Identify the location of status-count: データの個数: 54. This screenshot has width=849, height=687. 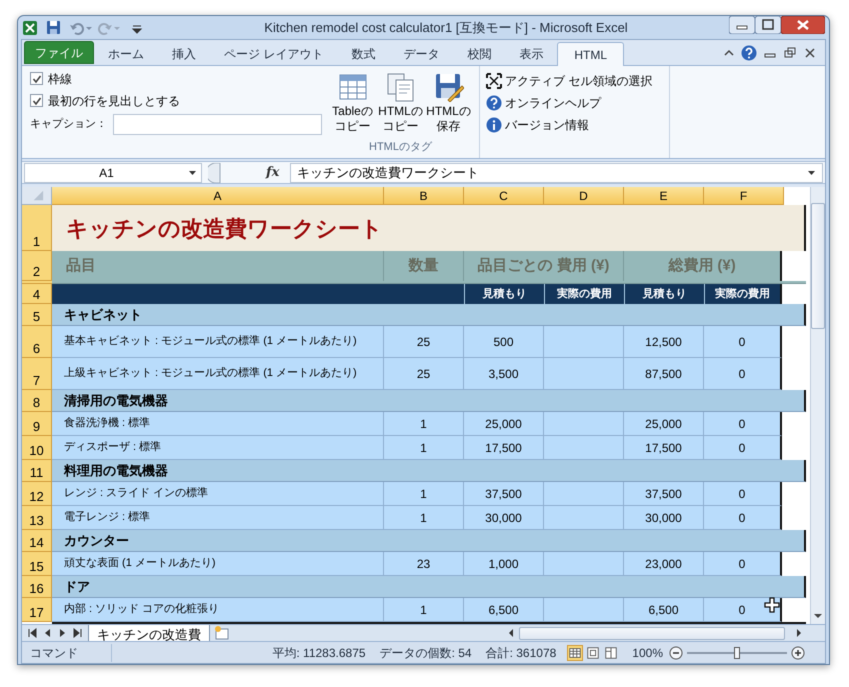
(426, 653).